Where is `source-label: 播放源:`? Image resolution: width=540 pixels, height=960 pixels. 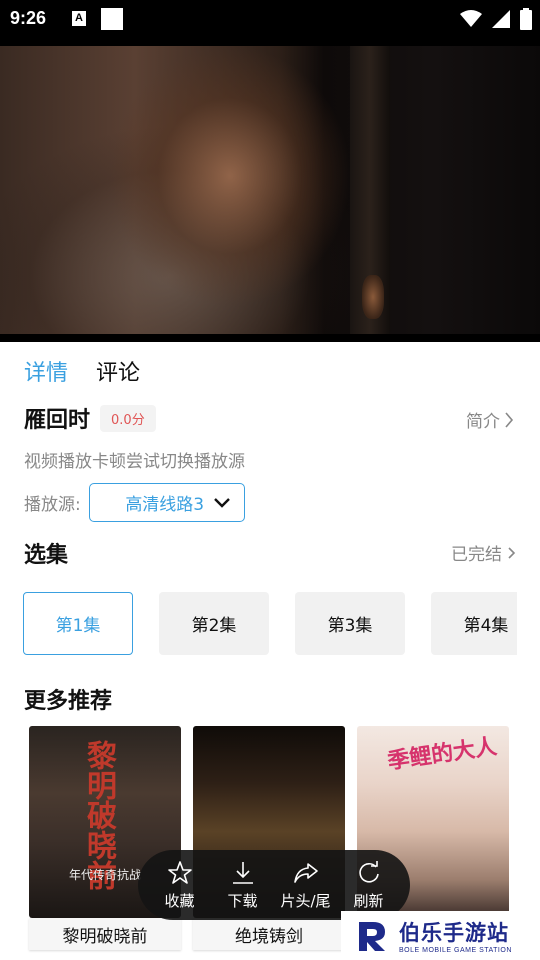
source-label: 播放源: is located at coordinates (52, 505).